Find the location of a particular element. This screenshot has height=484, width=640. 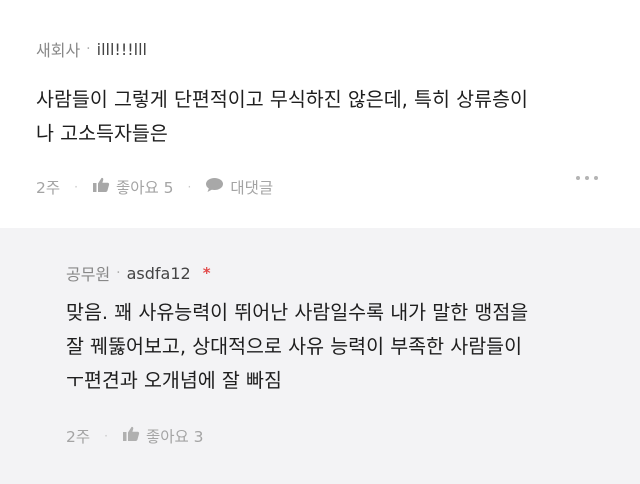

reply-author: 공무원 · asdfa12 * is located at coordinates (138, 273).